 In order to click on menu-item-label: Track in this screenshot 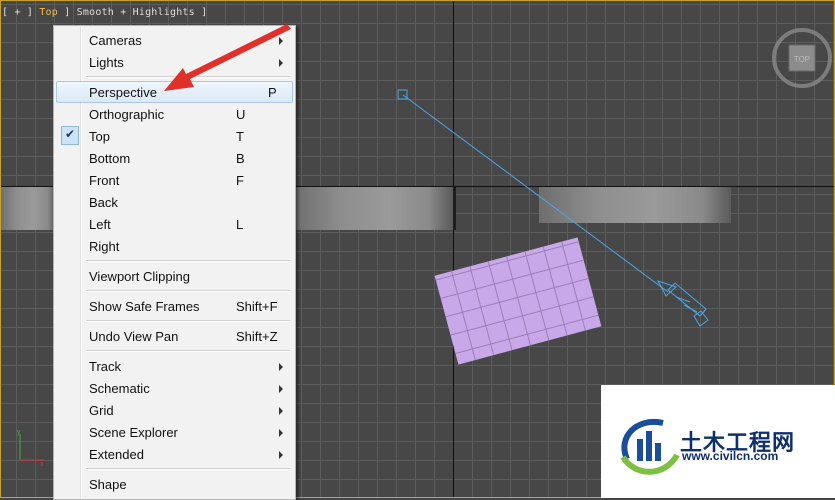, I will do `click(105, 366)`.